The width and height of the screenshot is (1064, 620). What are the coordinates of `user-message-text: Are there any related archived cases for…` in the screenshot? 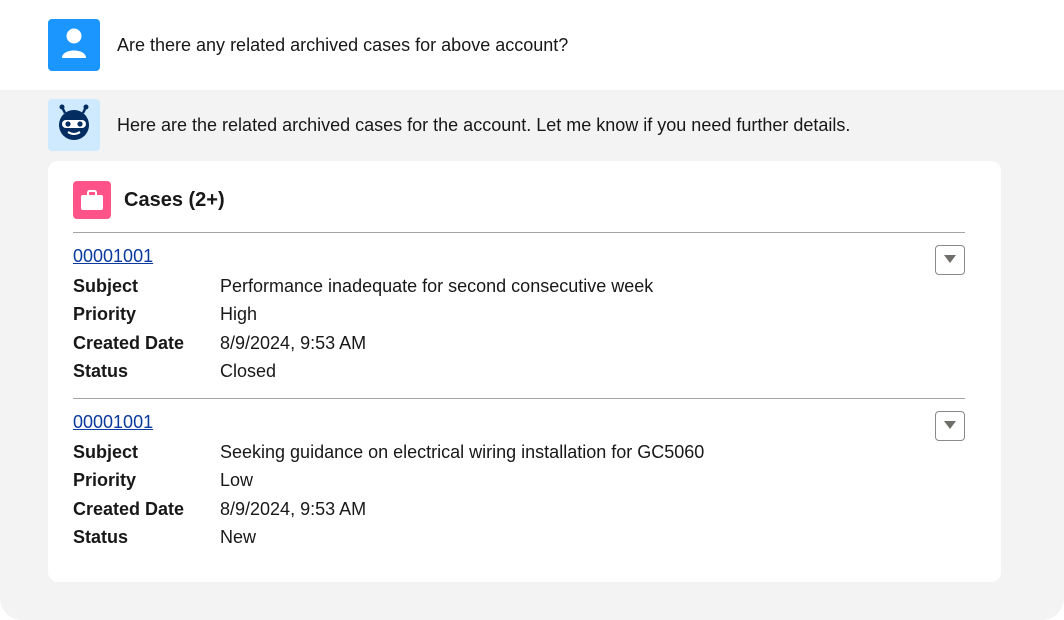 It's located at (343, 45).